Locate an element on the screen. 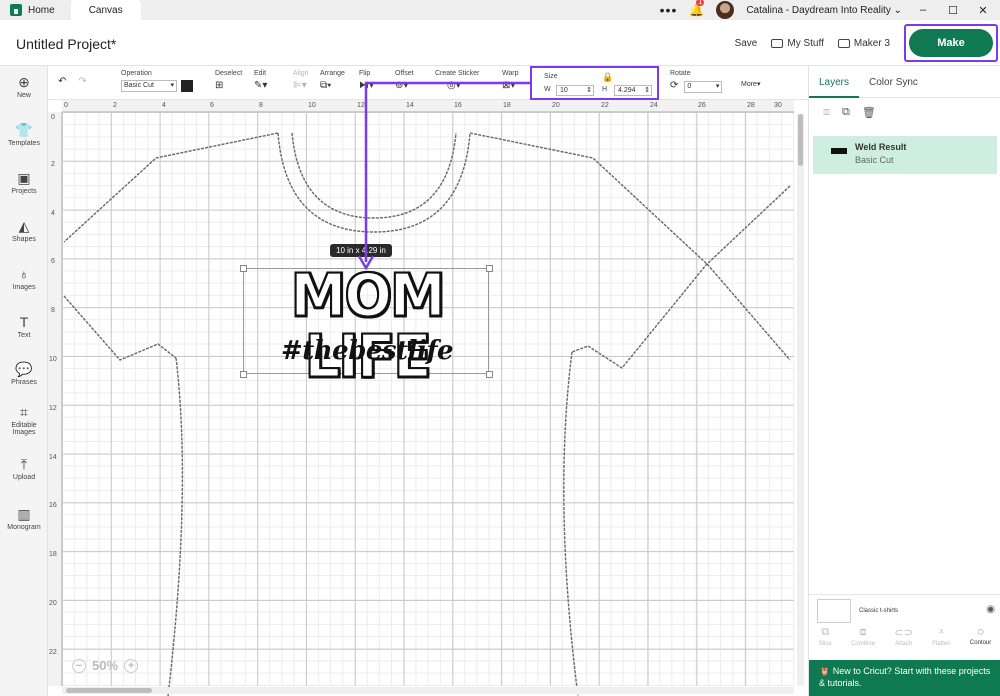  sticker-icon: ◎▾ is located at coordinates (454, 85).